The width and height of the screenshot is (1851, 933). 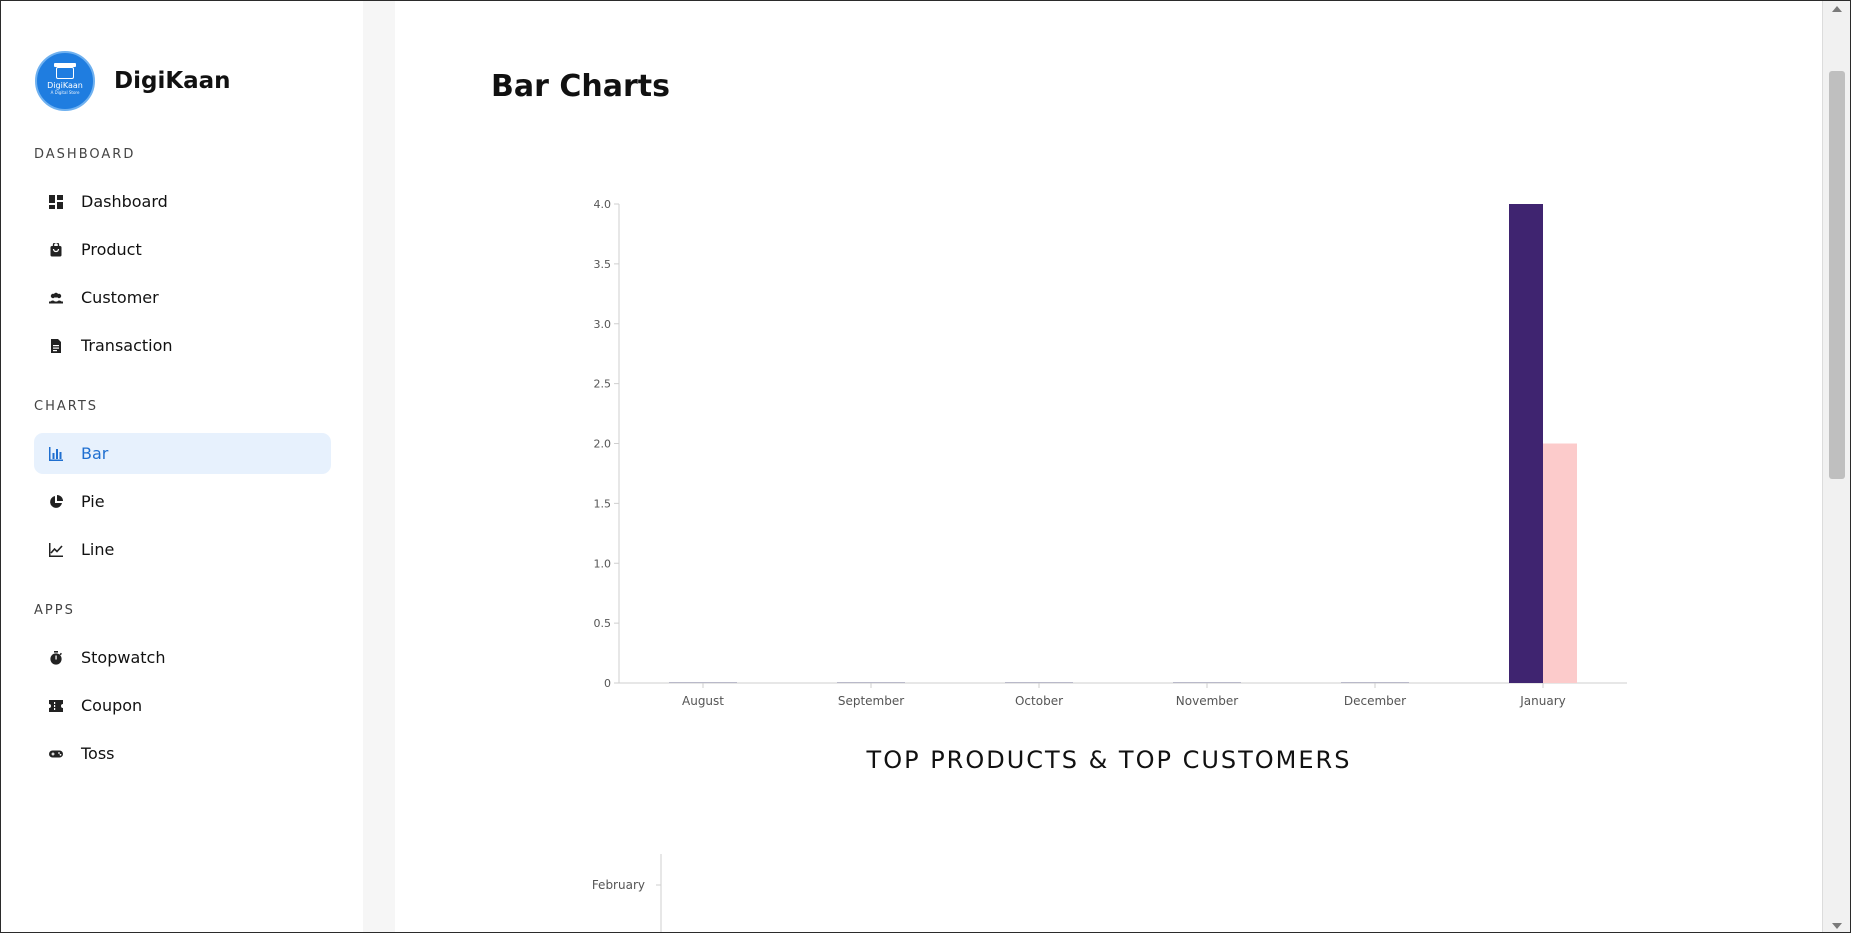 What do you see at coordinates (182, 705) in the screenshot?
I see `sidebar-item-coupon: Coupon` at bounding box center [182, 705].